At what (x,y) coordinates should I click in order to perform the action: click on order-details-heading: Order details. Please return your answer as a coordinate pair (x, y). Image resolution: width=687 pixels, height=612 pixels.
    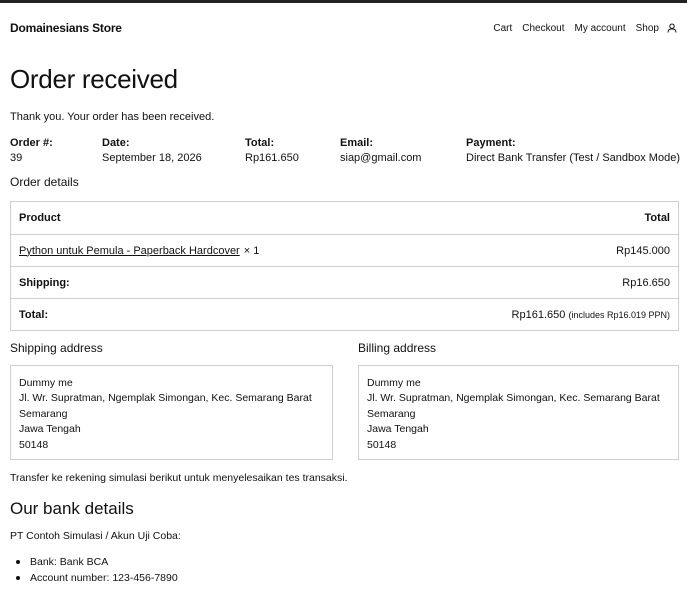
    Looking at the image, I should click on (44, 182).